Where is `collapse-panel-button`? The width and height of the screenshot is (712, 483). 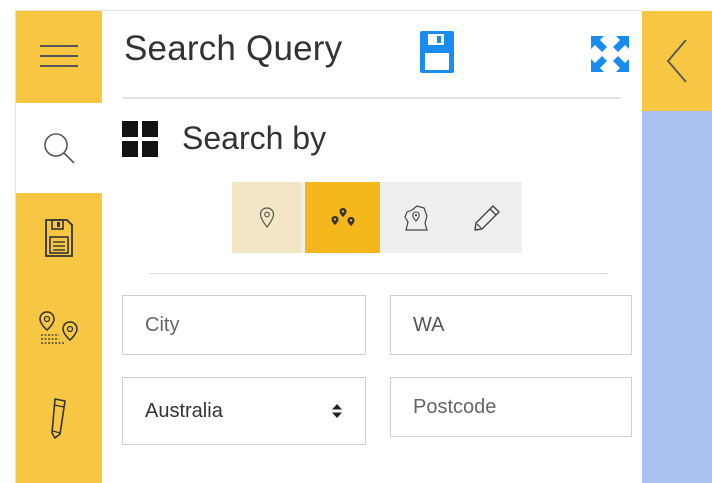
collapse-panel-button is located at coordinates (677, 61).